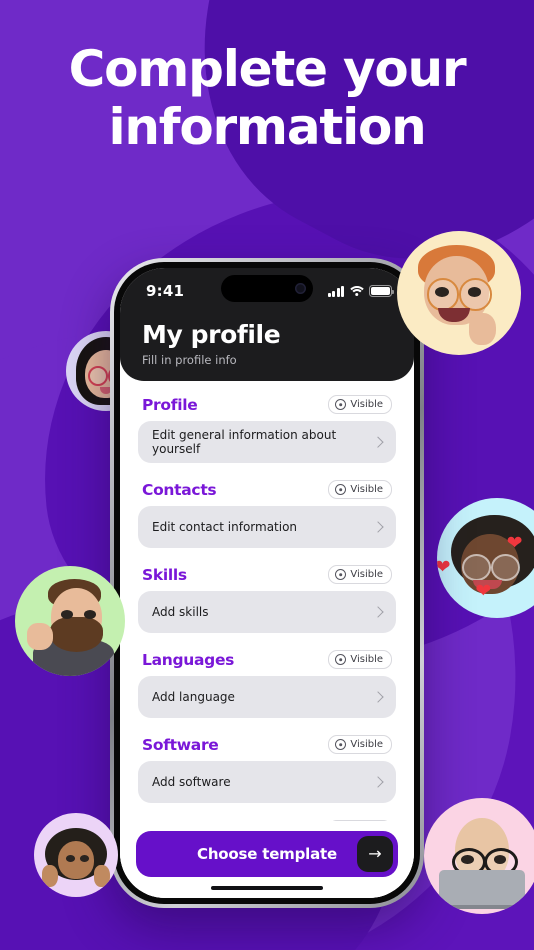 The height and width of the screenshot is (950, 534). What do you see at coordinates (267, 576) in the screenshot?
I see `section-header: Skills Visible` at bounding box center [267, 576].